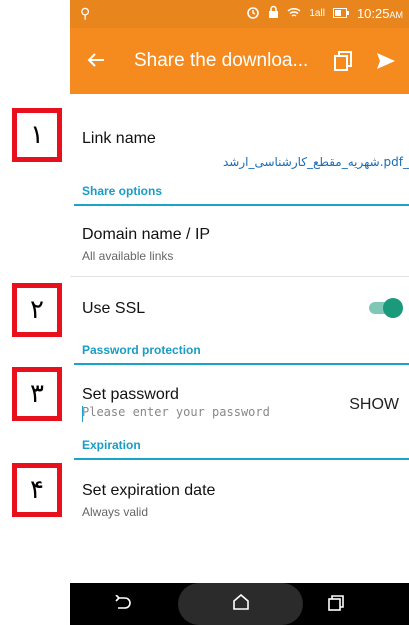  Describe the element at coordinates (241, 449) in the screenshot. I see `section-expiration: Expiration` at that location.